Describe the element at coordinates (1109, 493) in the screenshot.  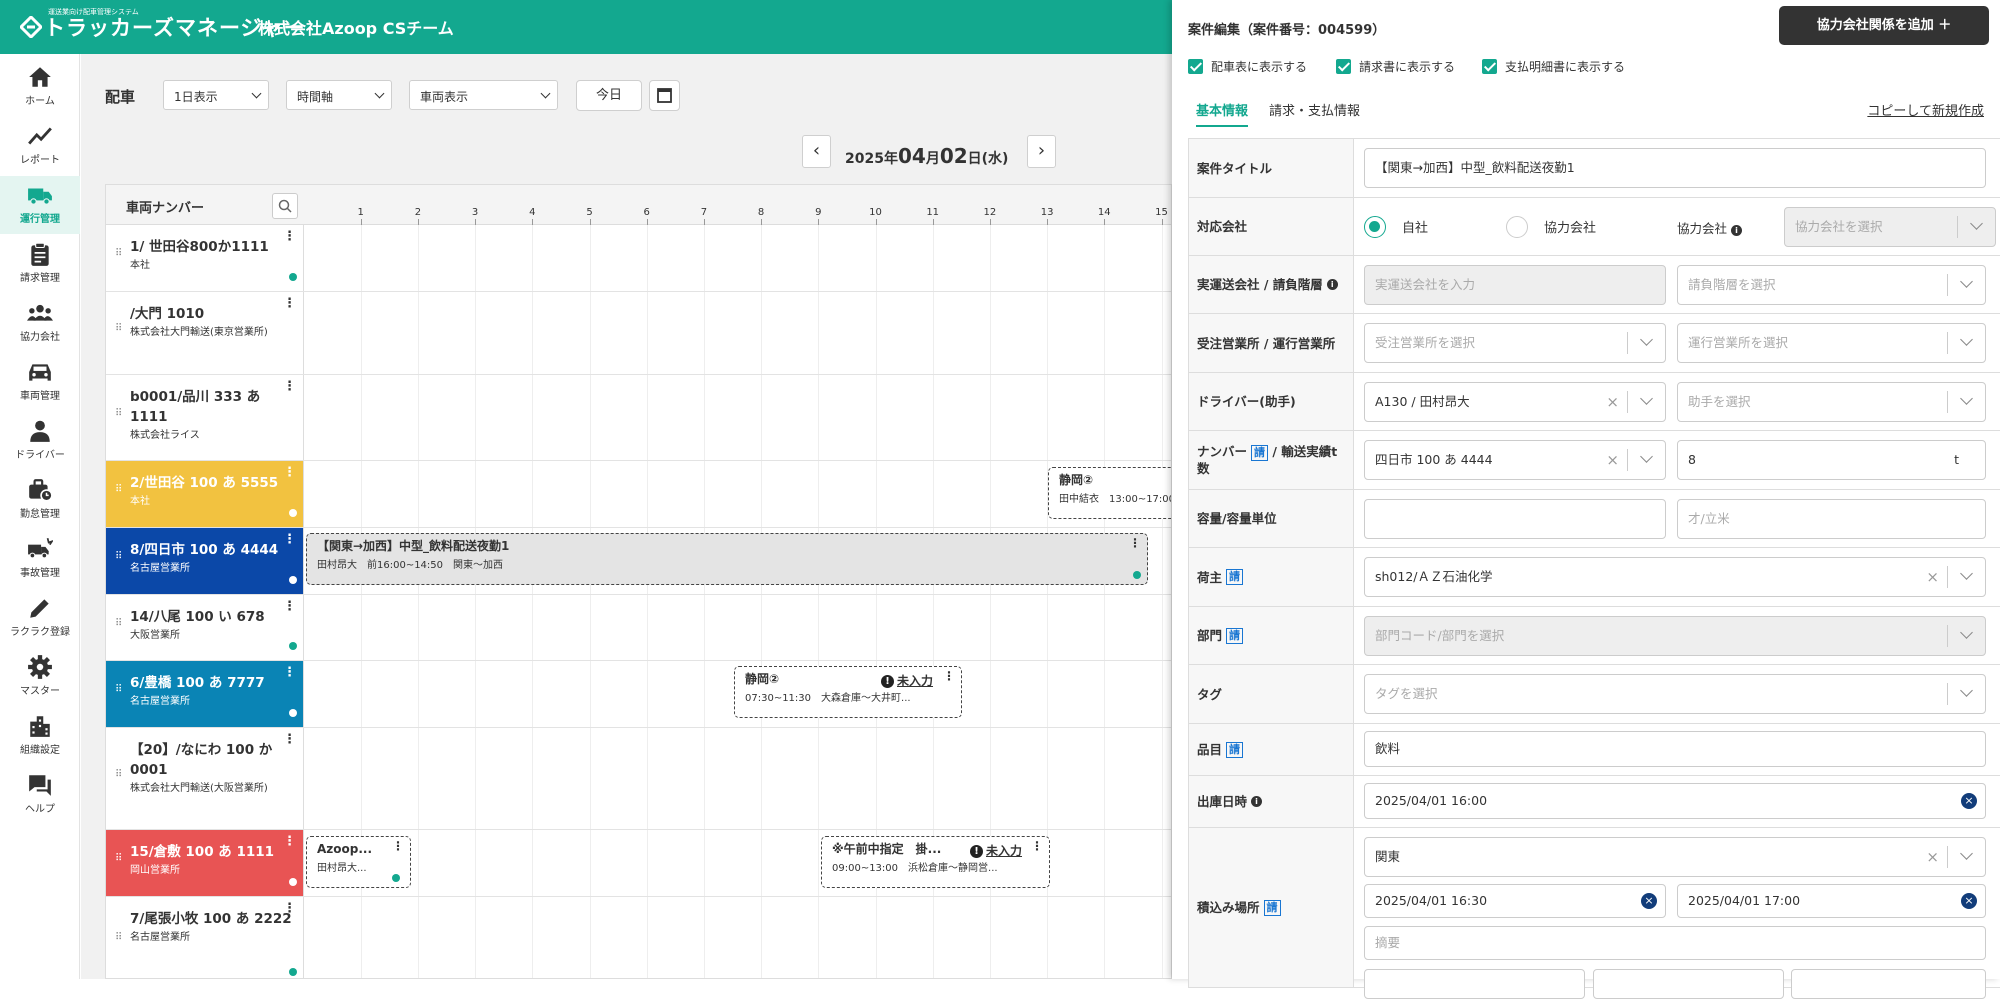
I see `job-card: 静岡② 田中結衣 13:00~17:00` at that location.